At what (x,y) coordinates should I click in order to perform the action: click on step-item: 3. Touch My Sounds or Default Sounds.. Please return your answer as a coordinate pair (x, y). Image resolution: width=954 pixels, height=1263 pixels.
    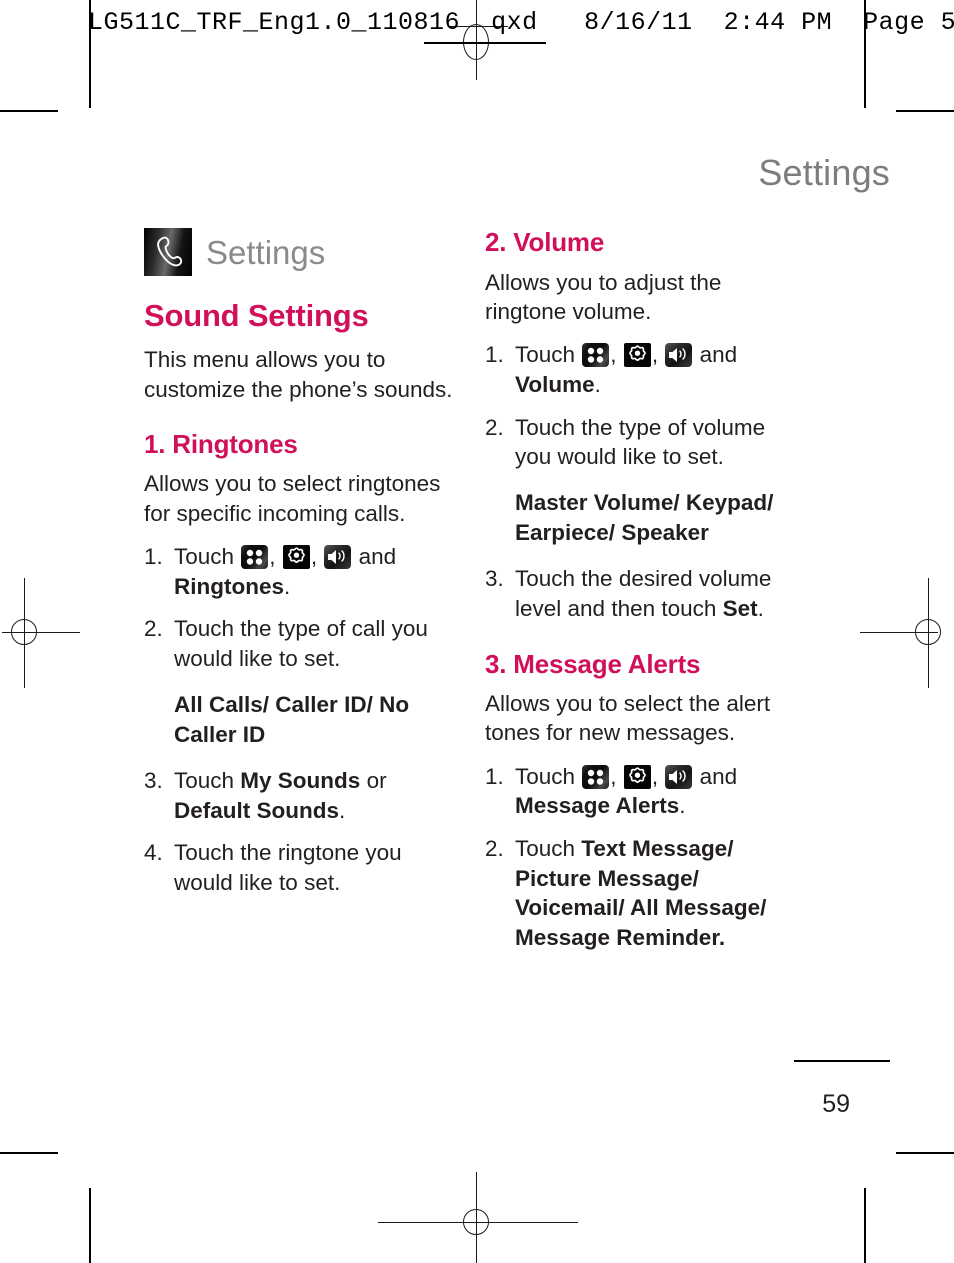
    Looking at the image, I should click on (299, 795).